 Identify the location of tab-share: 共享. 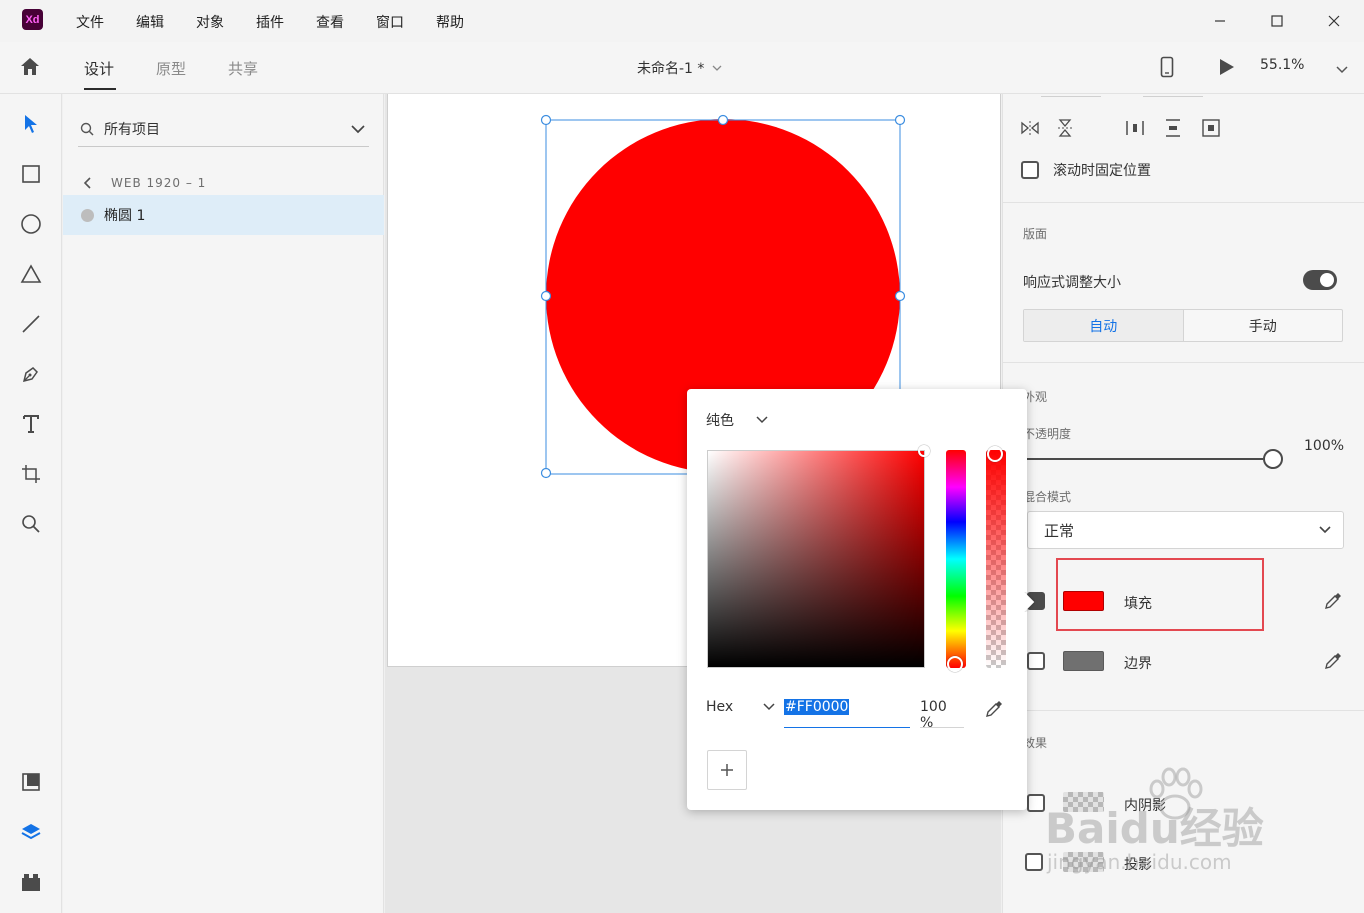
(243, 68).